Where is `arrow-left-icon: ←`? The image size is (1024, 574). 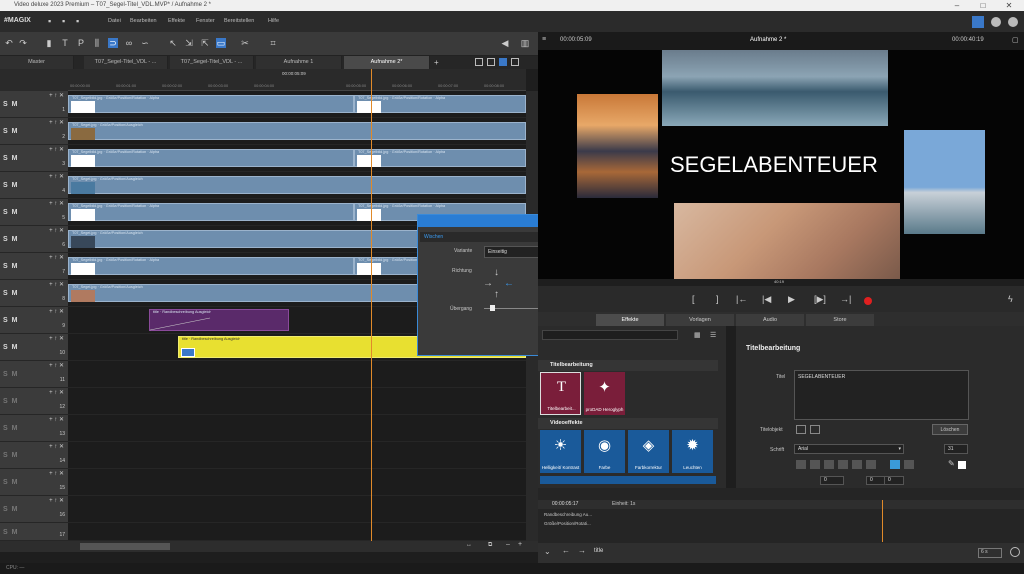 arrow-left-icon: ← is located at coordinates (509, 283).